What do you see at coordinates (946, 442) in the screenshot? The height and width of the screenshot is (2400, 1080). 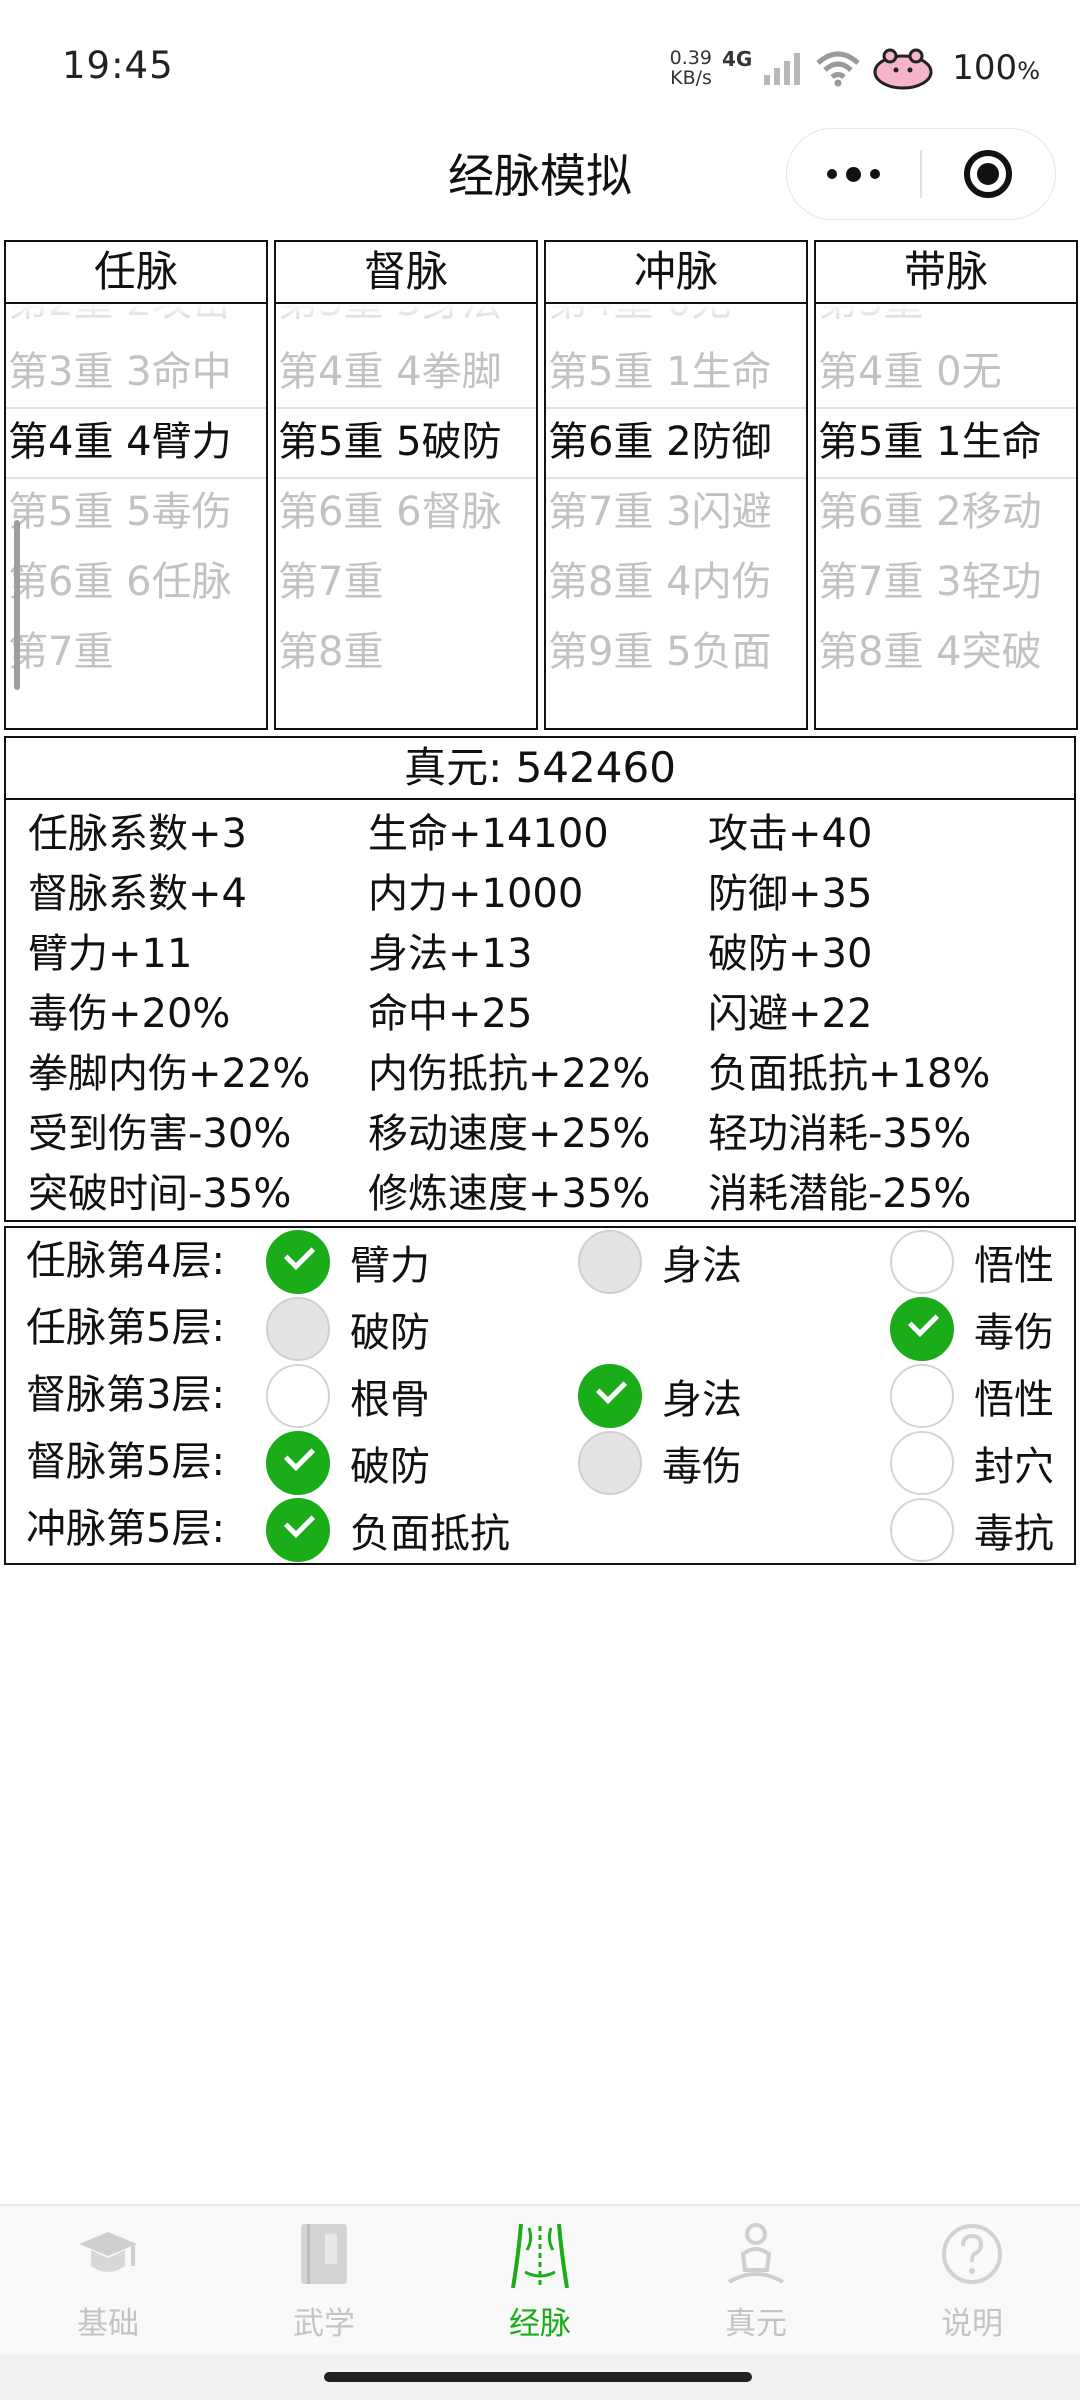 I see `picker-selected-option: 第5重 1生命` at bounding box center [946, 442].